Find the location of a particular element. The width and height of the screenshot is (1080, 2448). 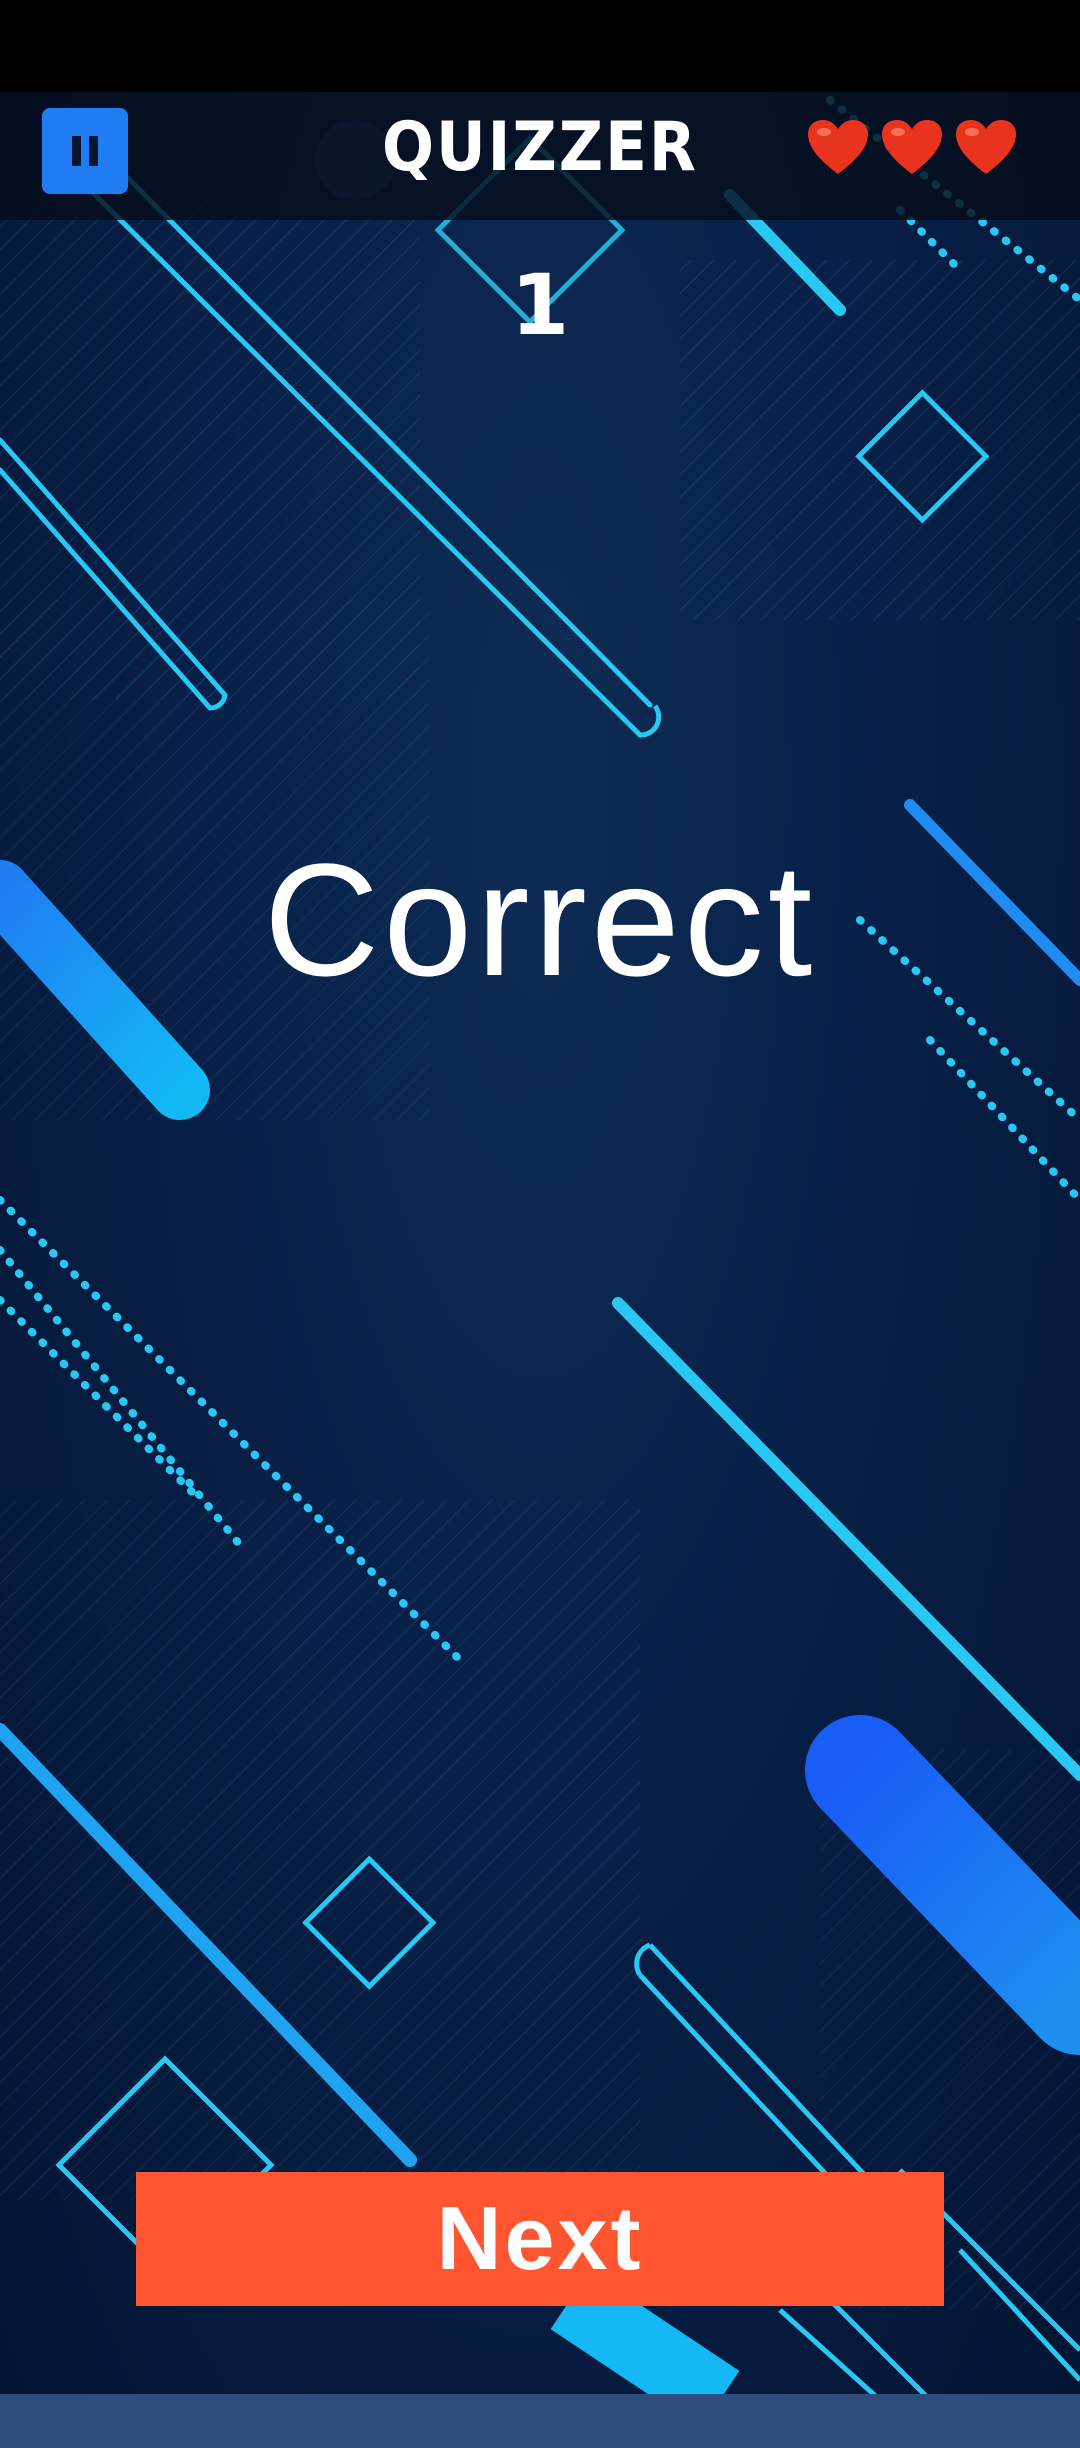

app-title: QUIZZER is located at coordinates (540, 147).